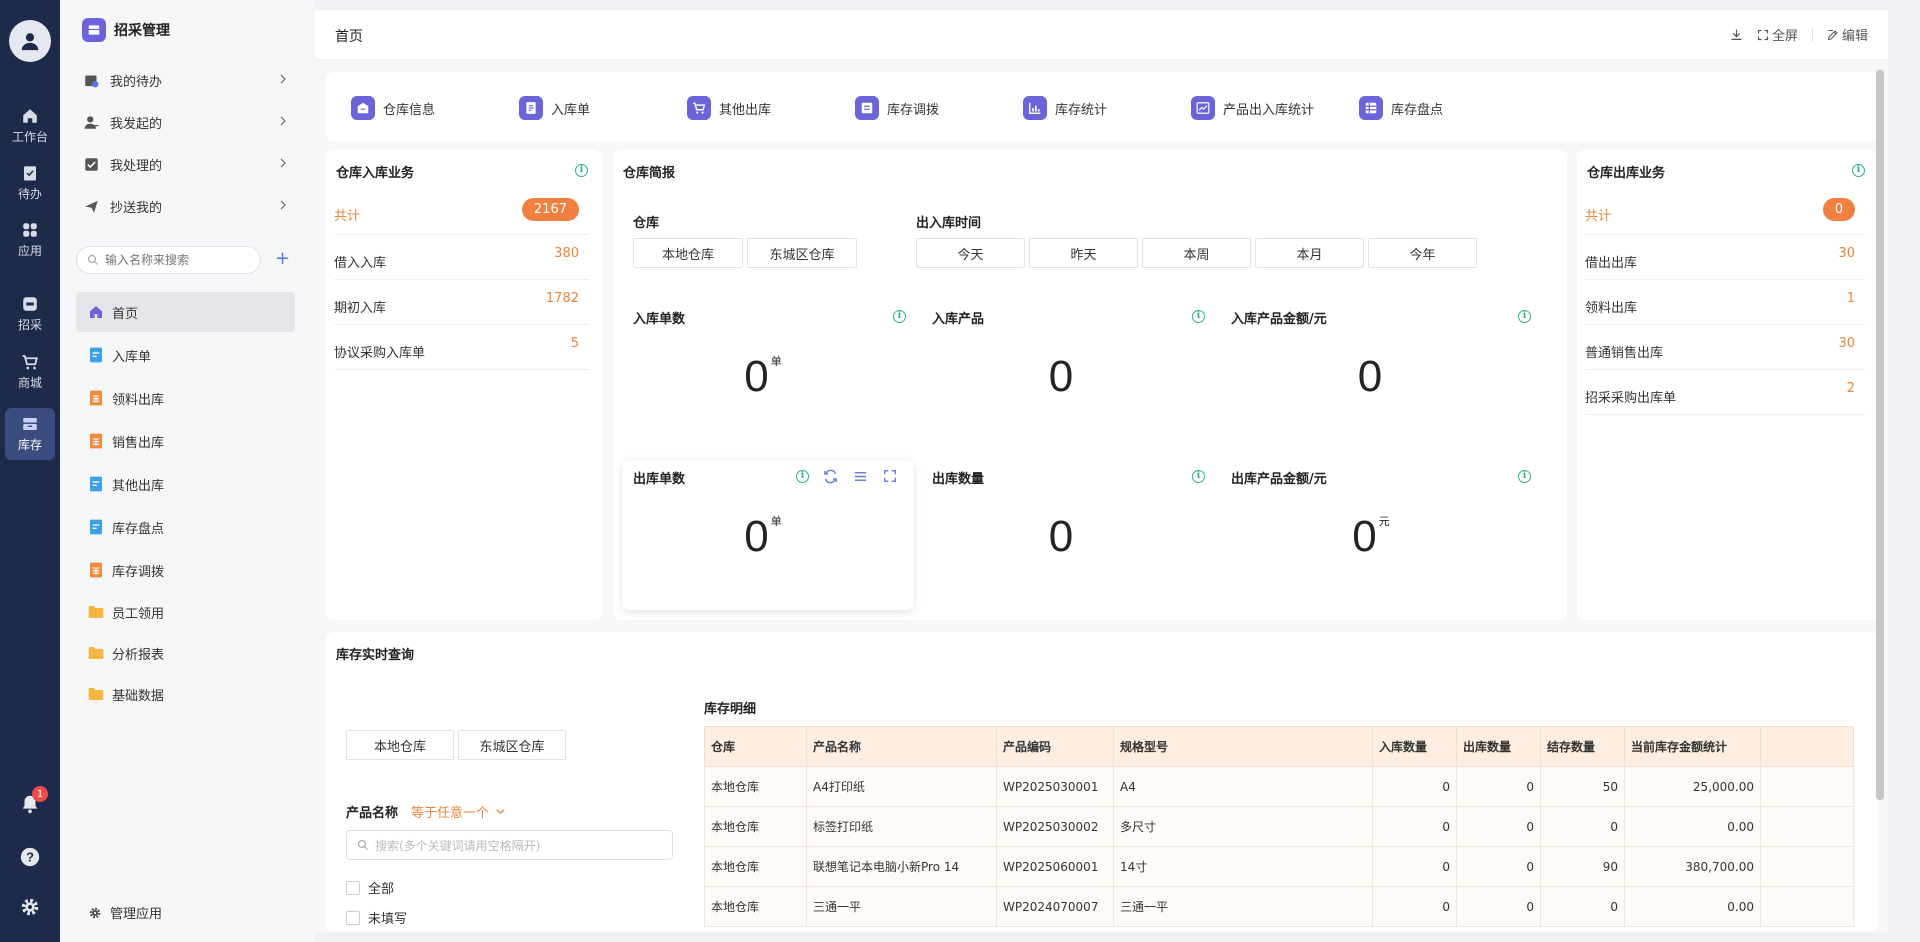  Describe the element at coordinates (1736, 34) in the screenshot. I see `download-button` at that location.